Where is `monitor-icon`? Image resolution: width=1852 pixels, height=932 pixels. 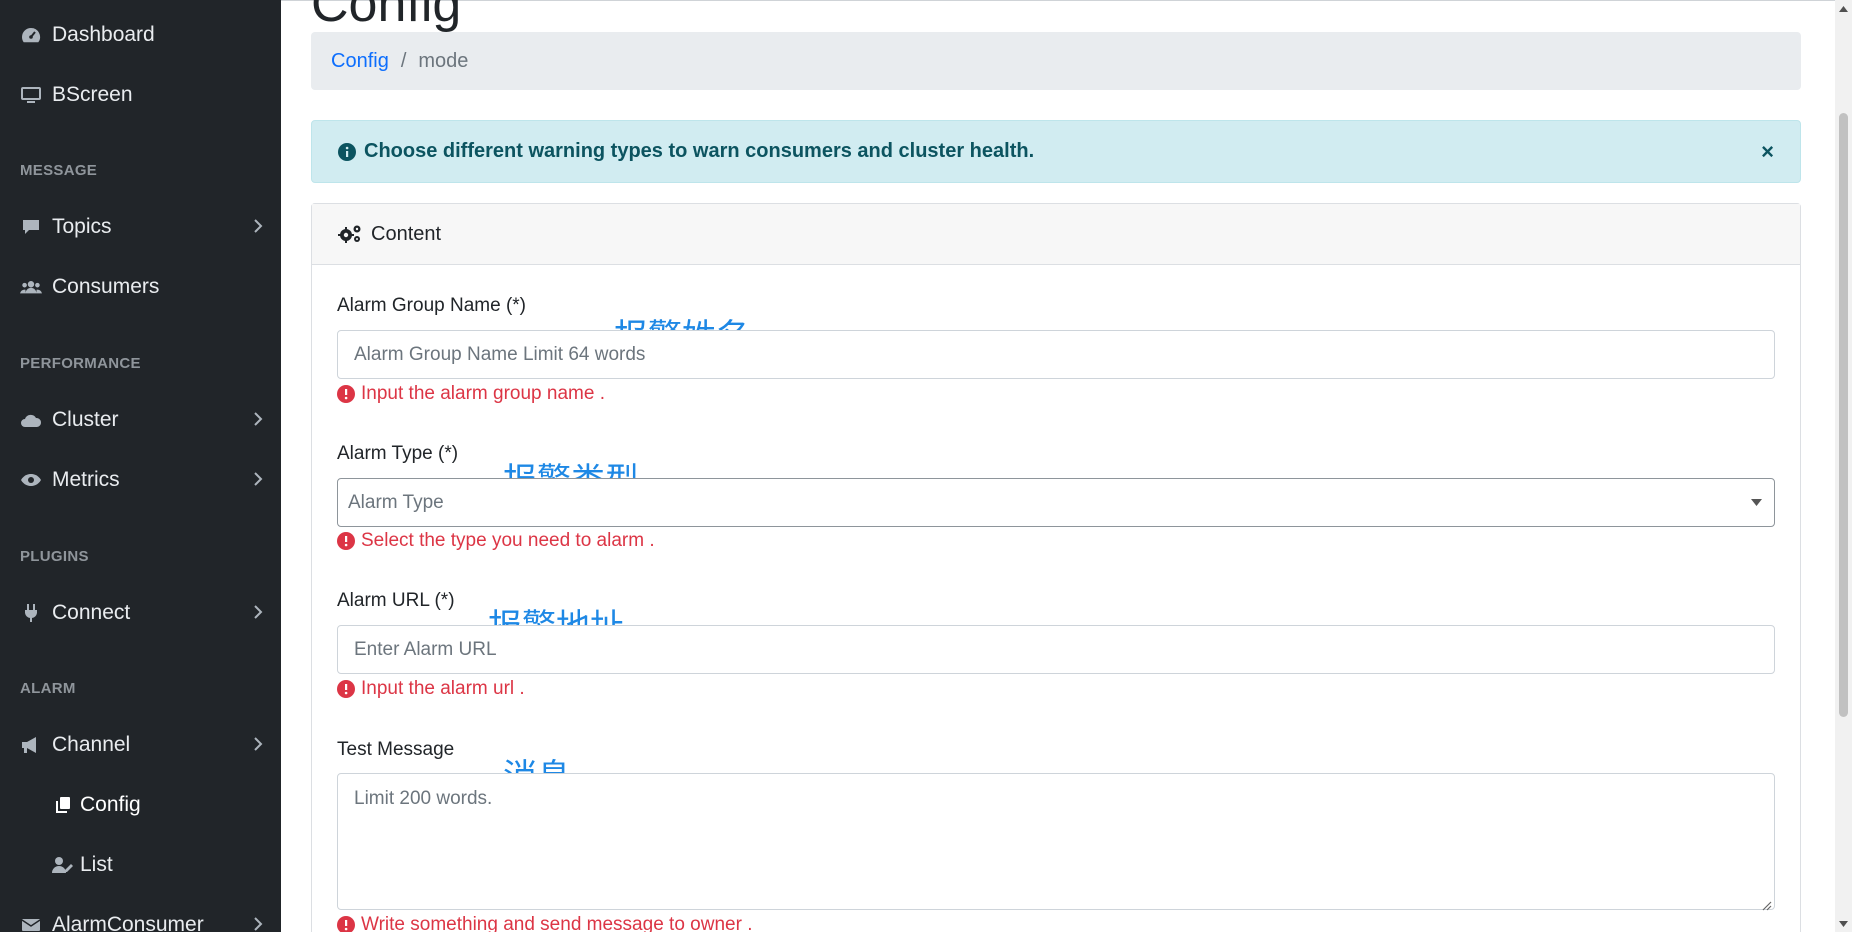
monitor-icon is located at coordinates (31, 95).